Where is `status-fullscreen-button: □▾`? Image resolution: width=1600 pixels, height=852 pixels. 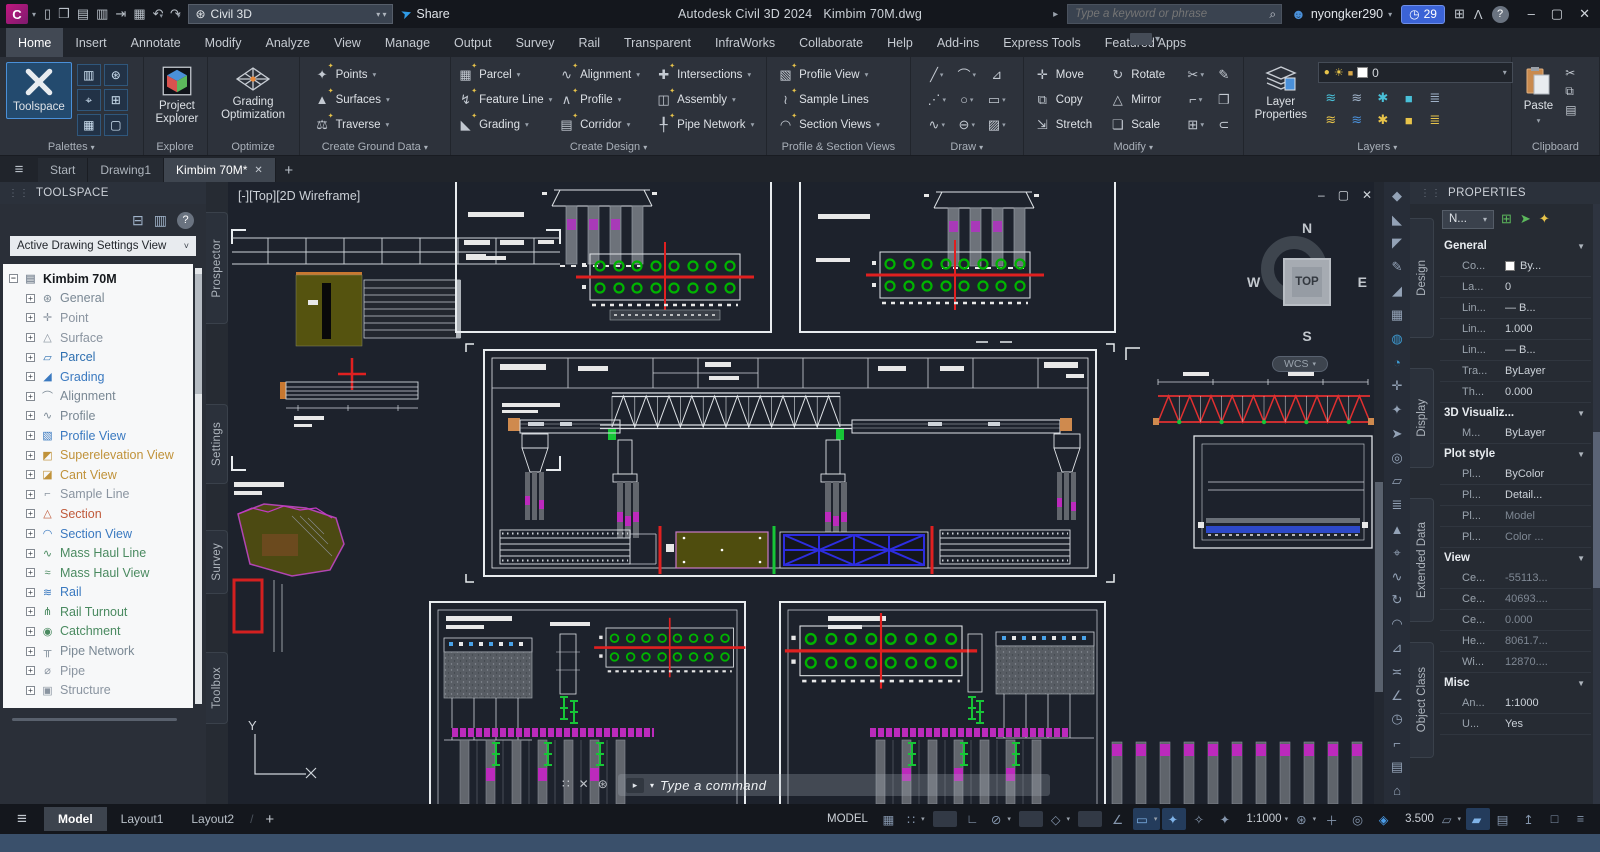 status-fullscreen-button: □▾ is located at coordinates (1556, 819).